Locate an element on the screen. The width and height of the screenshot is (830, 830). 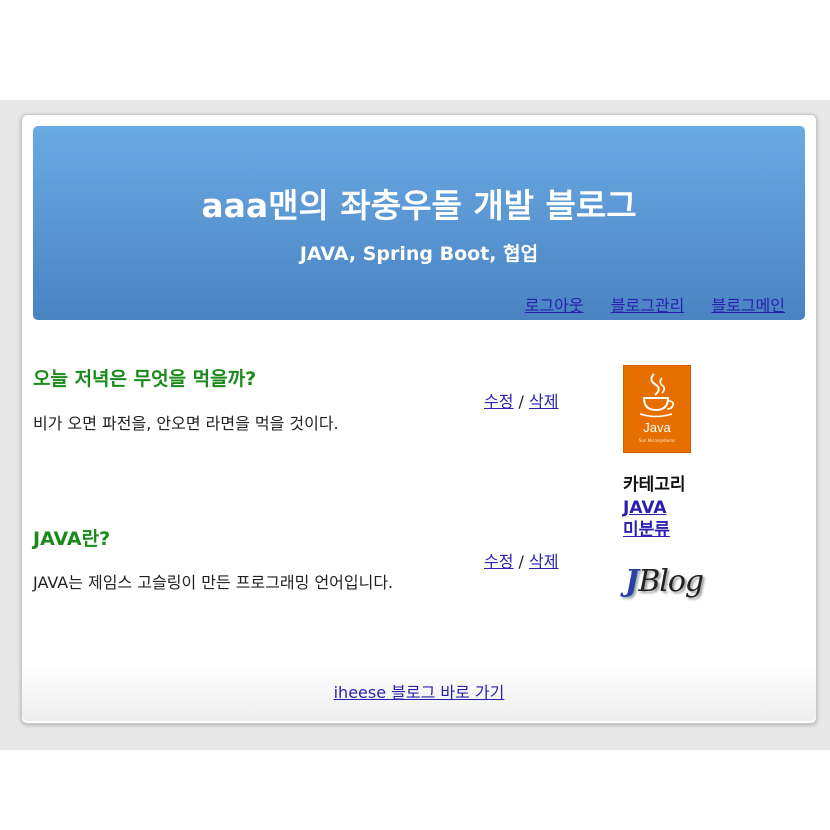
category-item: JAVA is located at coordinates (646, 508).